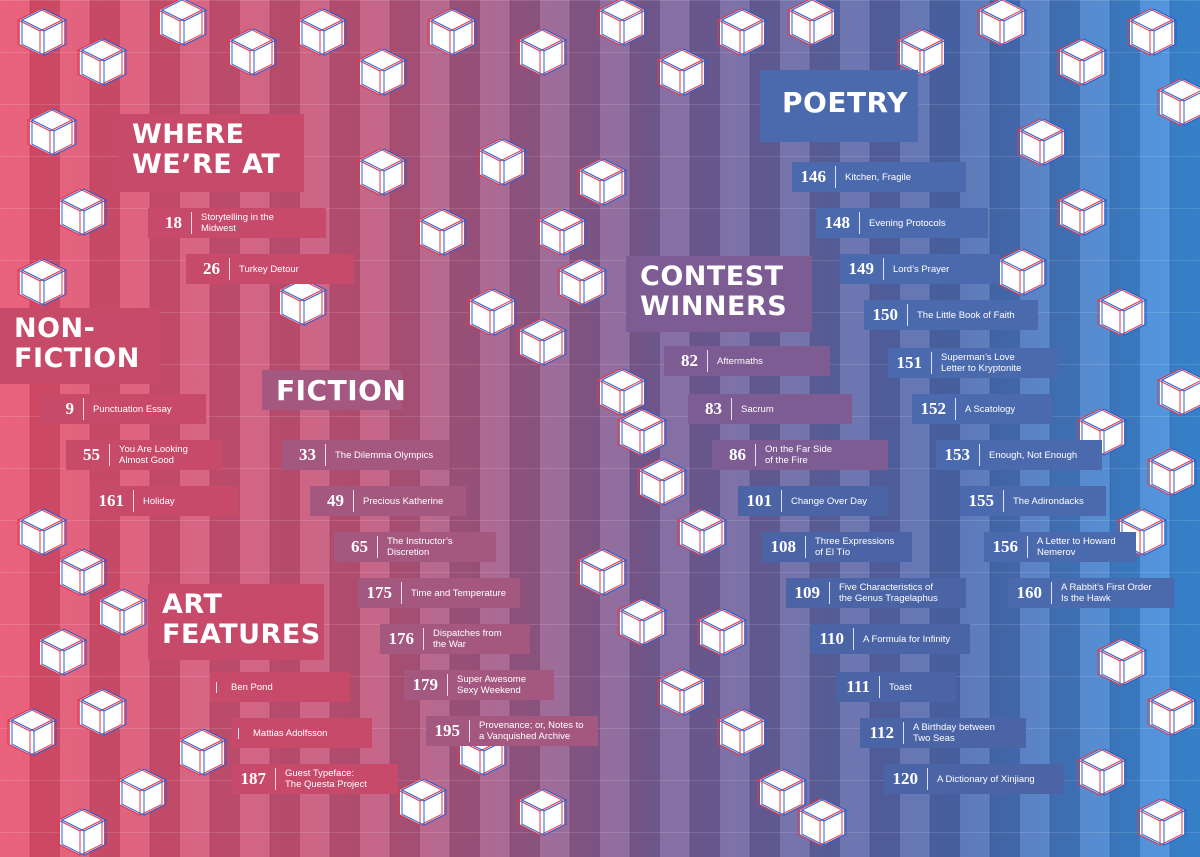 The image size is (1200, 857). Describe the element at coordinates (865, 269) in the screenshot. I see `page-number: 149` at that location.